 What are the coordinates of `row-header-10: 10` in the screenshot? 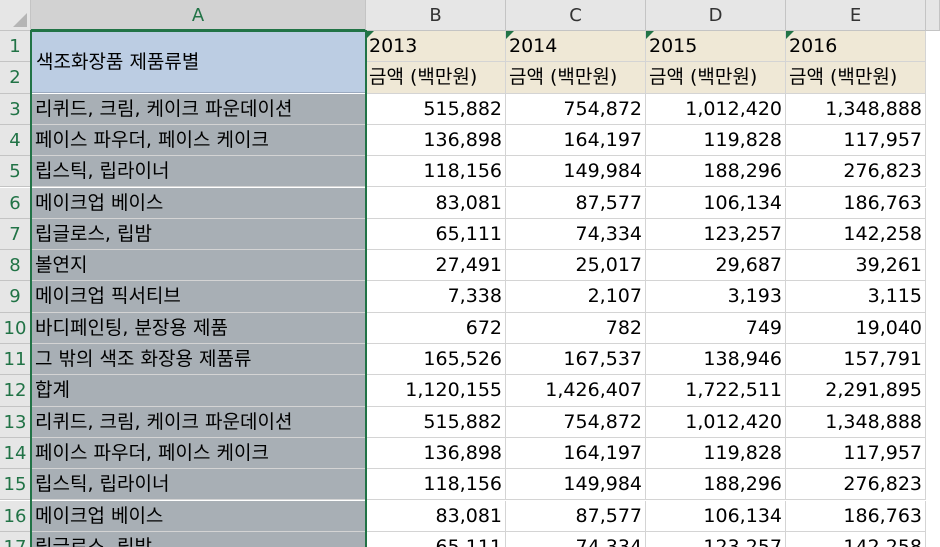 It's located at (15, 328).